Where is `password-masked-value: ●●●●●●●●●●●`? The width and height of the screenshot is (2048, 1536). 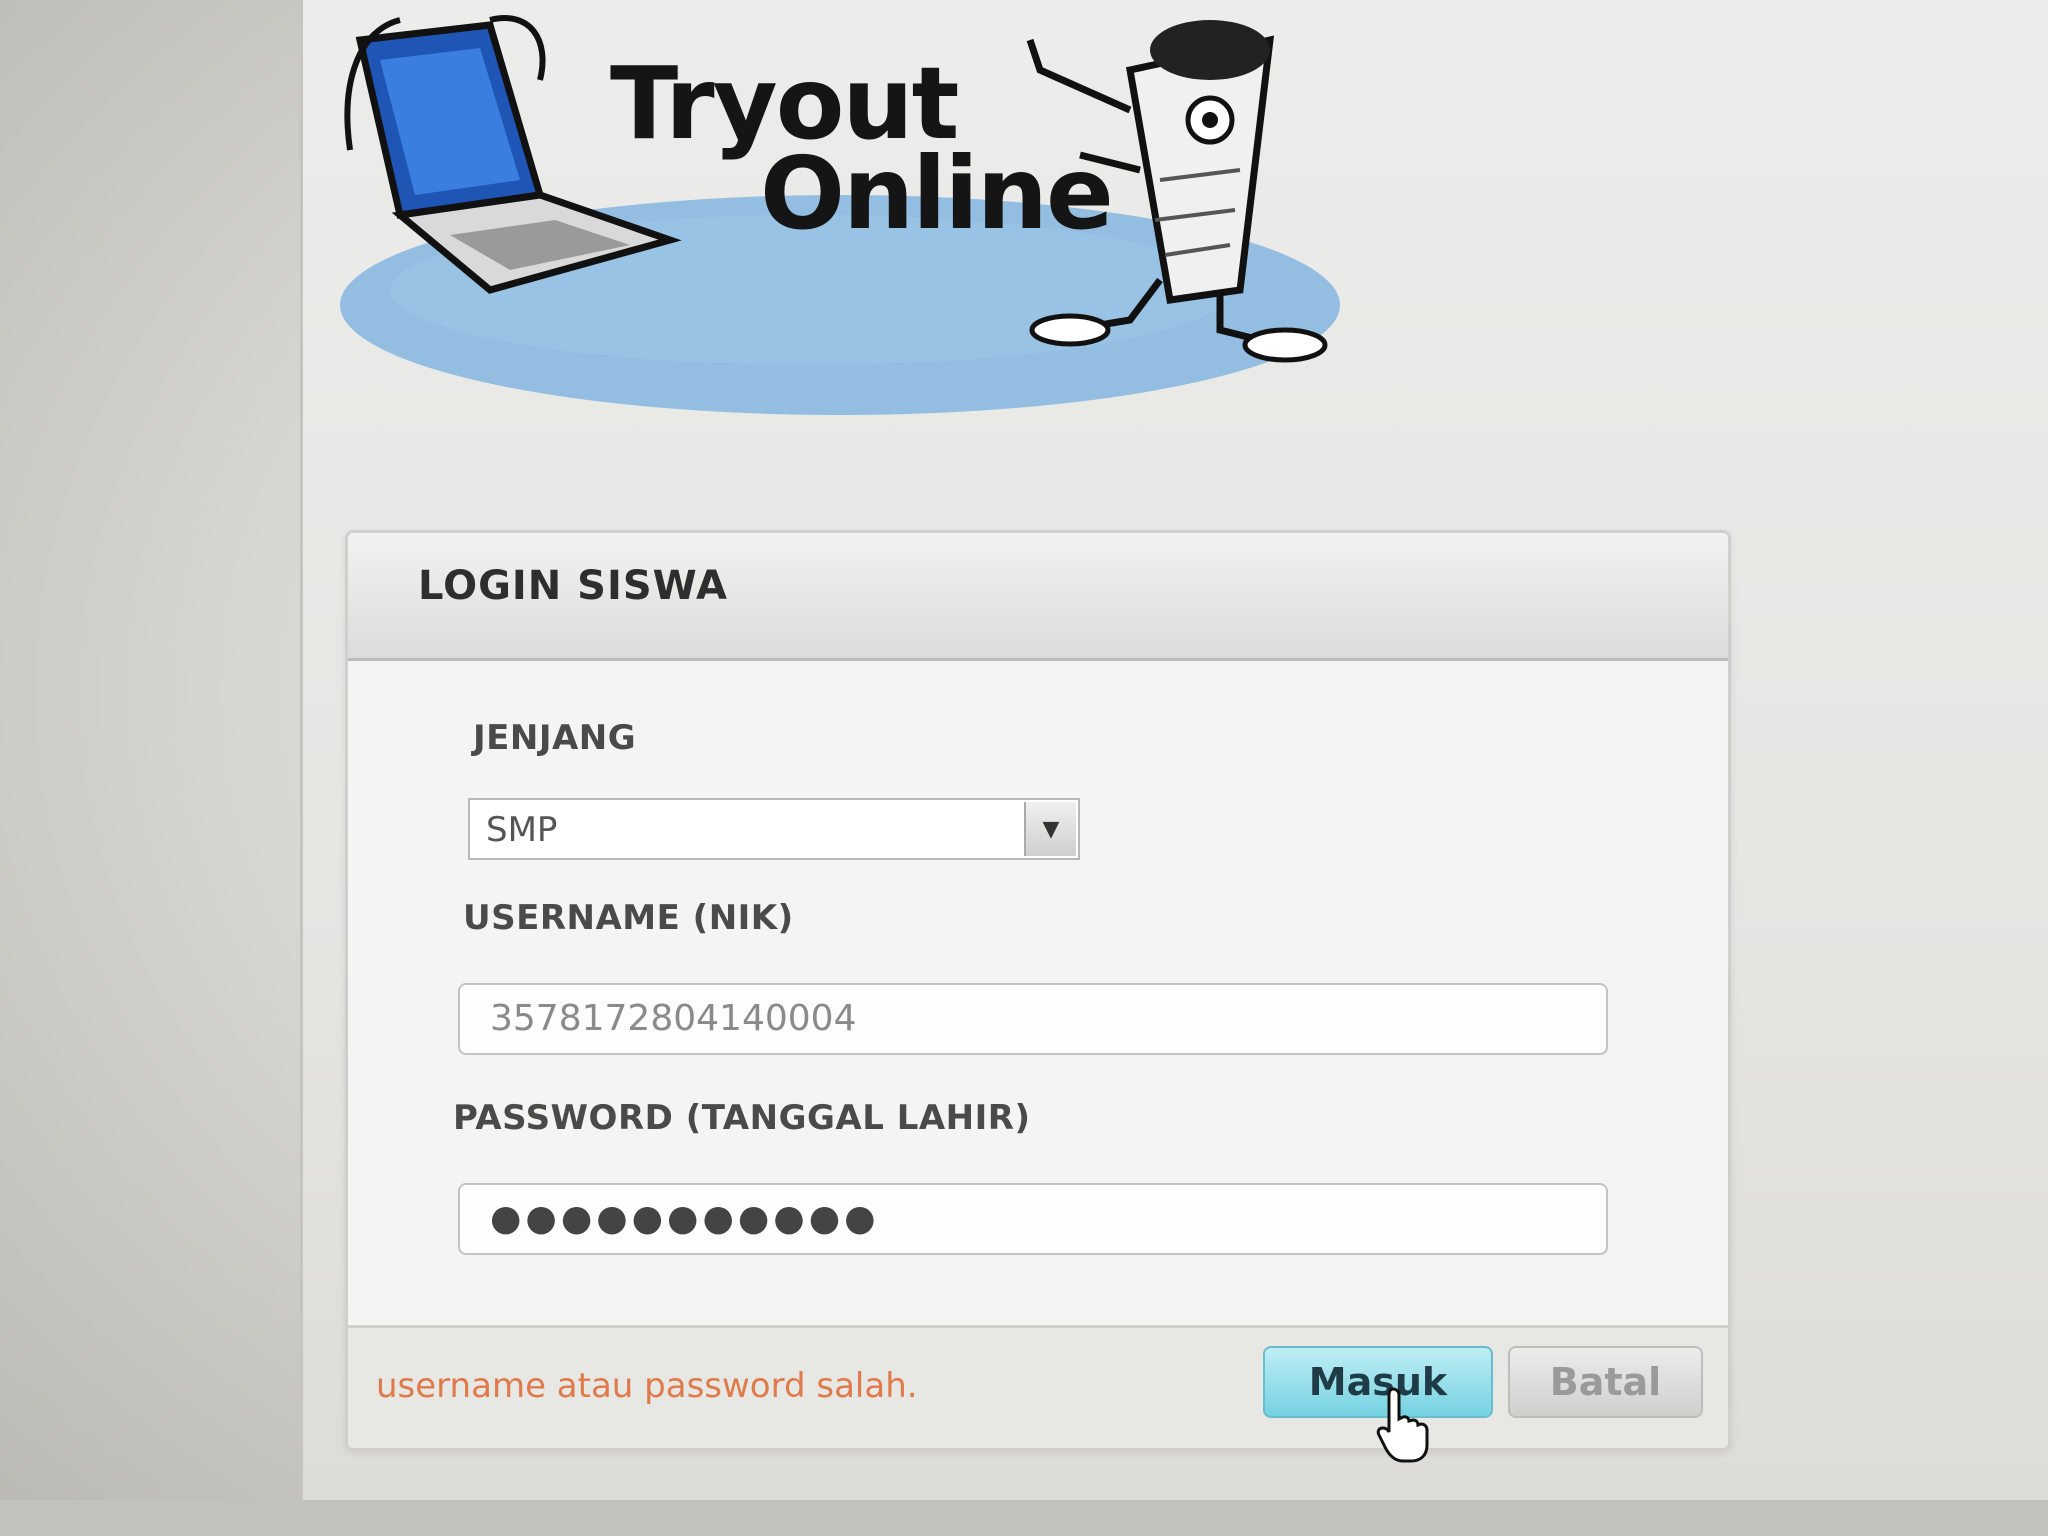
password-masked-value: ●●●●●●●●●●● is located at coordinates (685, 1218).